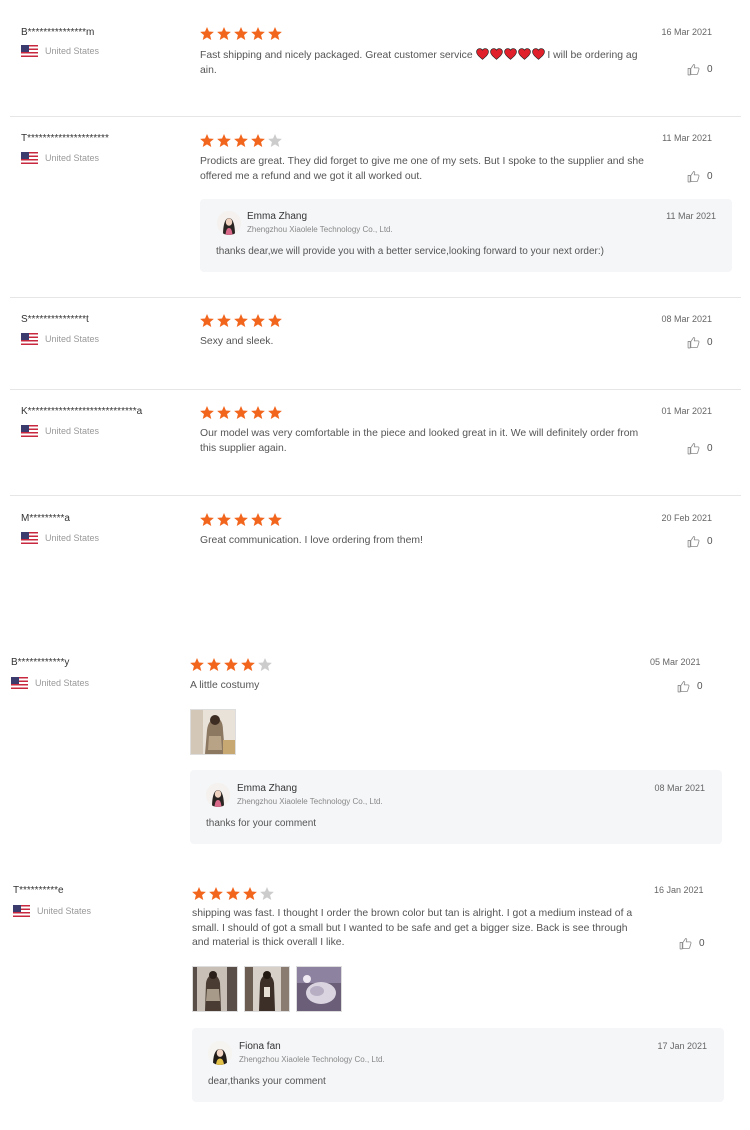 This screenshot has width=750, height=1130. What do you see at coordinates (225, 685) in the screenshot?
I see `review-text: A little costumy` at bounding box center [225, 685].